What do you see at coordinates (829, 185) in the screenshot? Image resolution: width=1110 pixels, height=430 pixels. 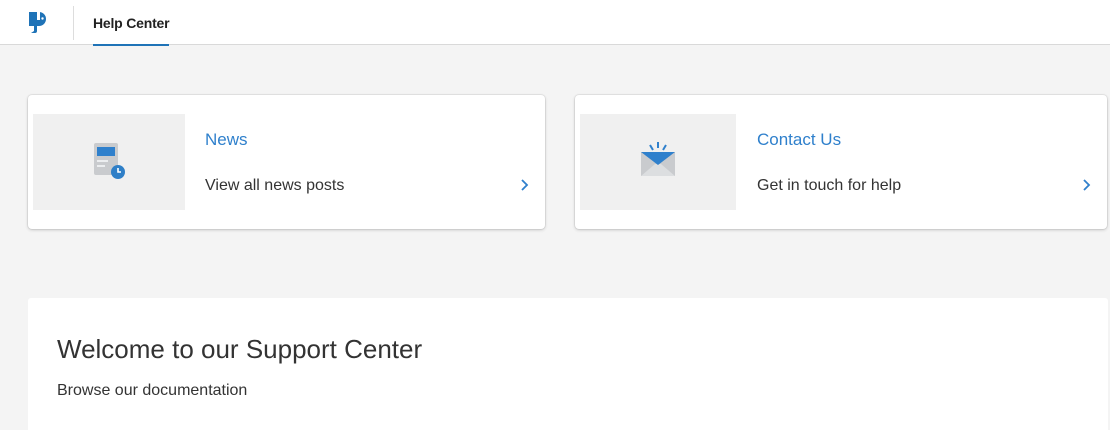 I see `contact-card-description: Get in touch for help` at bounding box center [829, 185].